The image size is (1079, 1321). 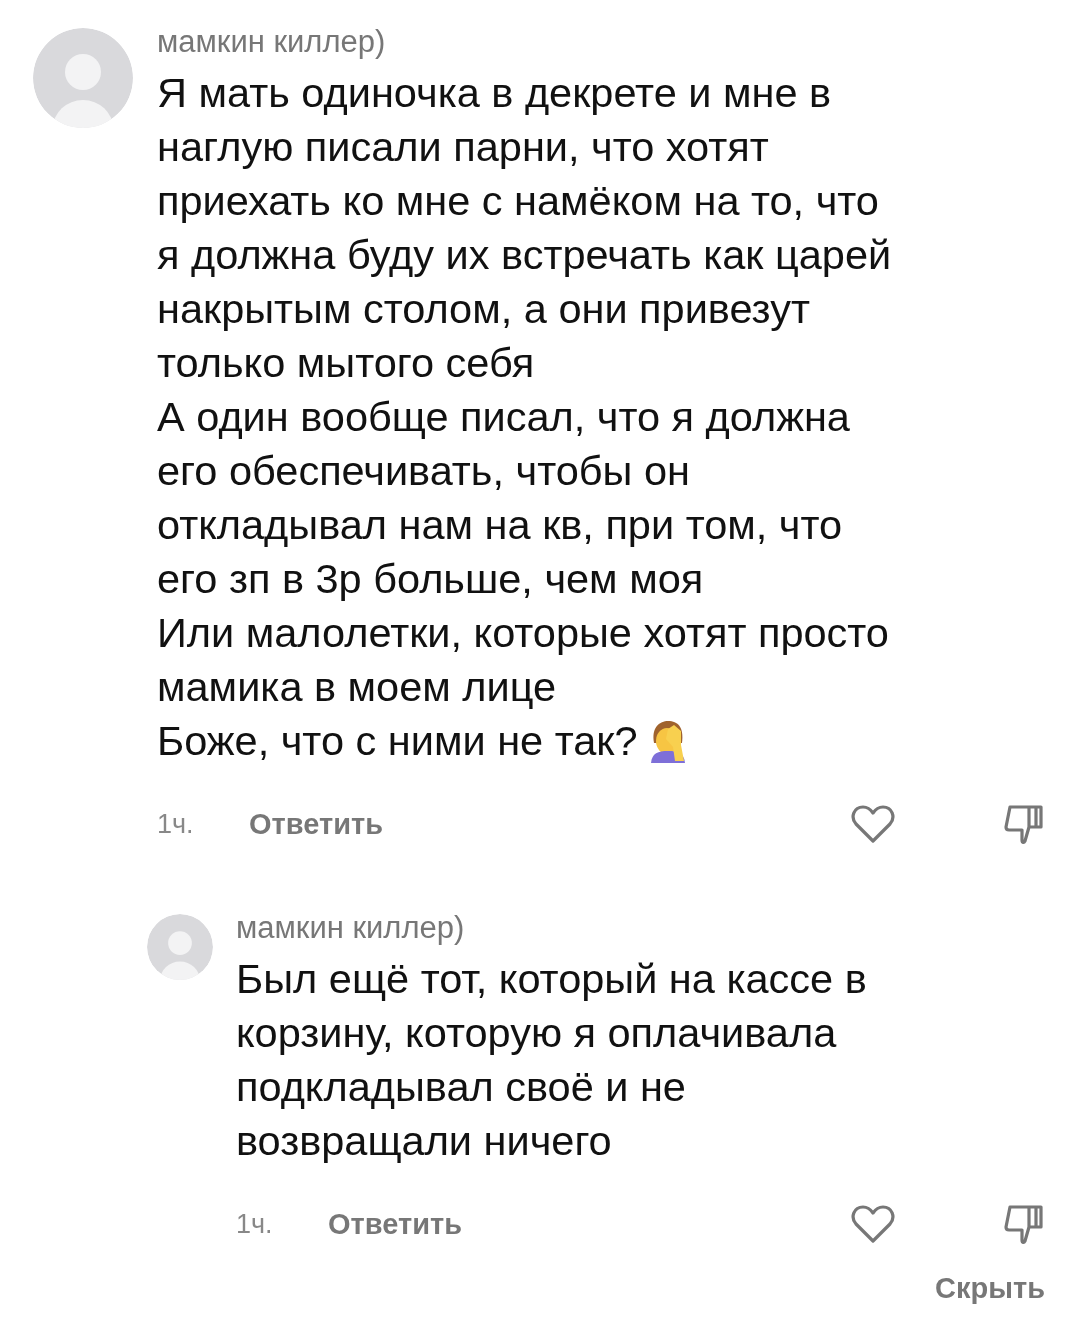 I want to click on comment-text: Или малолетки, которые хотят просто мамика в моем лице, so click(x=523, y=659).